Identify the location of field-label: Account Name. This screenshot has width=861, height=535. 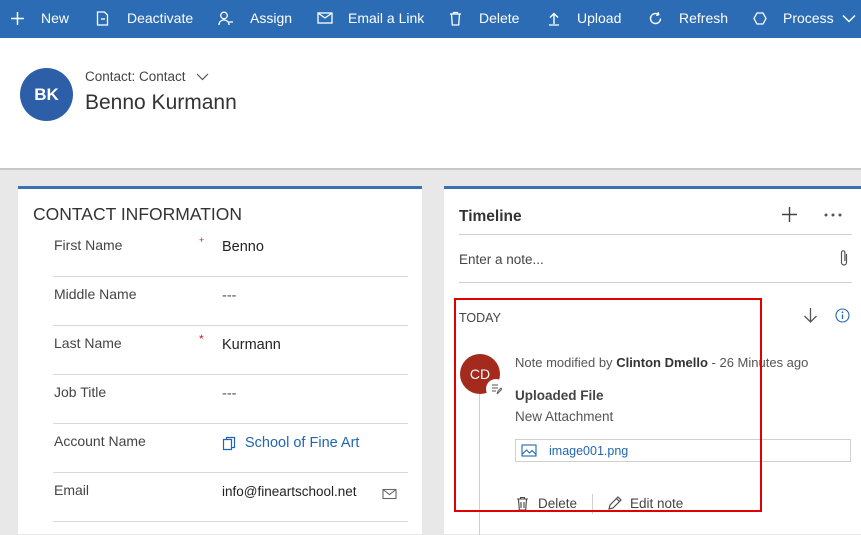
(100, 441).